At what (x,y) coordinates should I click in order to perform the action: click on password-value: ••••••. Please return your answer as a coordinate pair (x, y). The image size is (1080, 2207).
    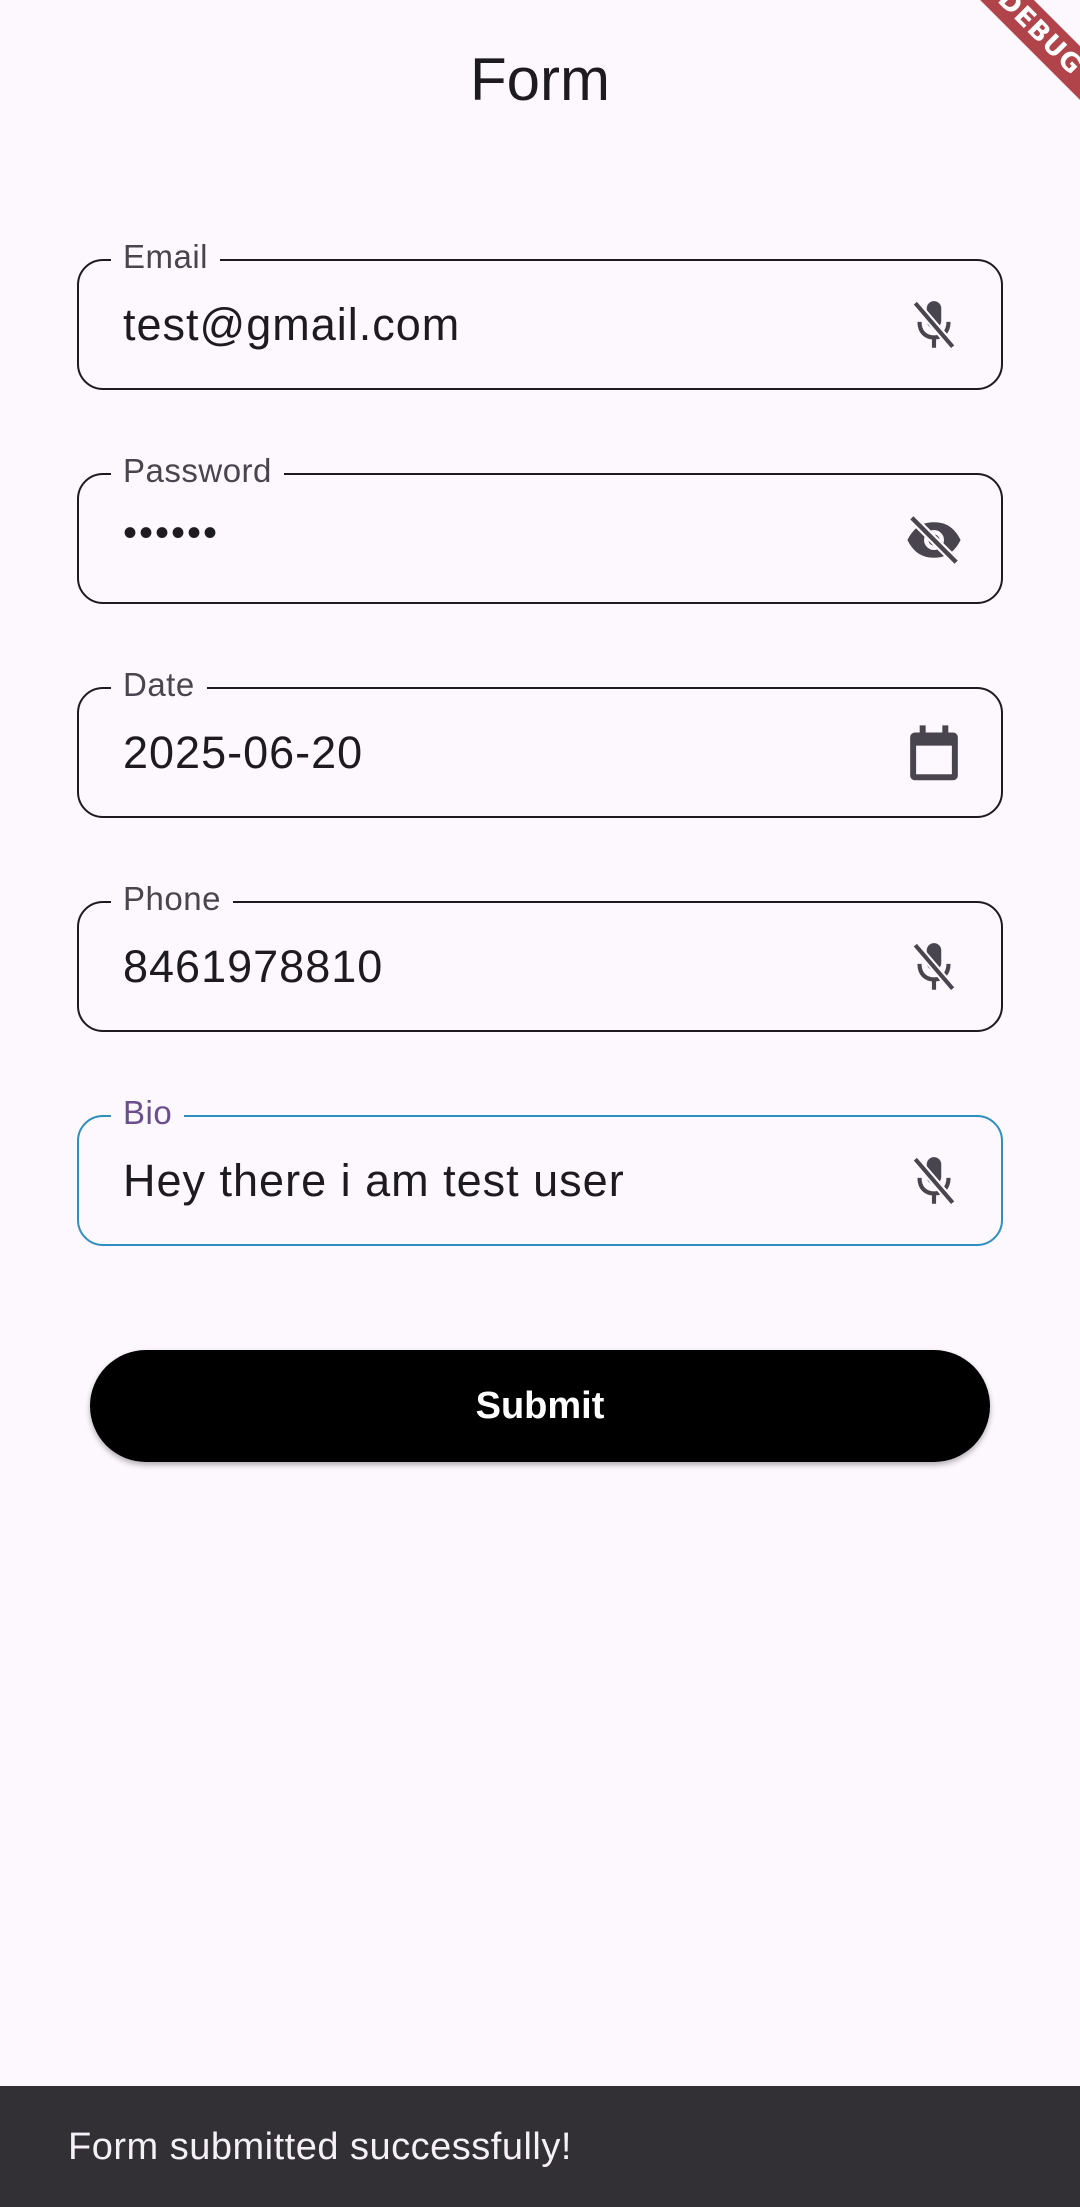
    Looking at the image, I should click on (171, 533).